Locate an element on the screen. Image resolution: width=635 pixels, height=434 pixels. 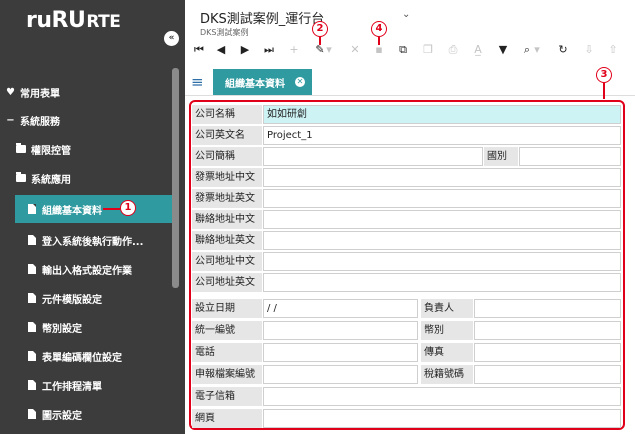
company-name-en-field: Project_1 is located at coordinates (442, 135).